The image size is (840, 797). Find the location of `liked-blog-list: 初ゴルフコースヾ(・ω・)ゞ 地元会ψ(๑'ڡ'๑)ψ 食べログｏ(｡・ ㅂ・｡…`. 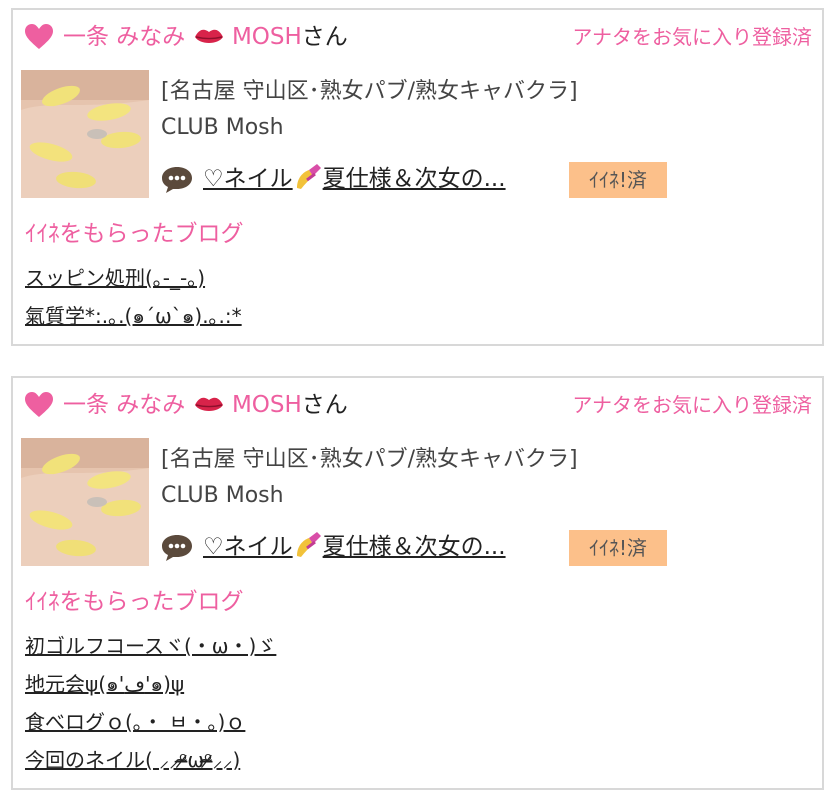

liked-blog-list: 初ゴルフコースヾ(・ω・)ゞ 地元会ψ(๑'ڡ'๑)ψ 食べログｏ(｡・ ㅂ・｡… is located at coordinates (150, 706).